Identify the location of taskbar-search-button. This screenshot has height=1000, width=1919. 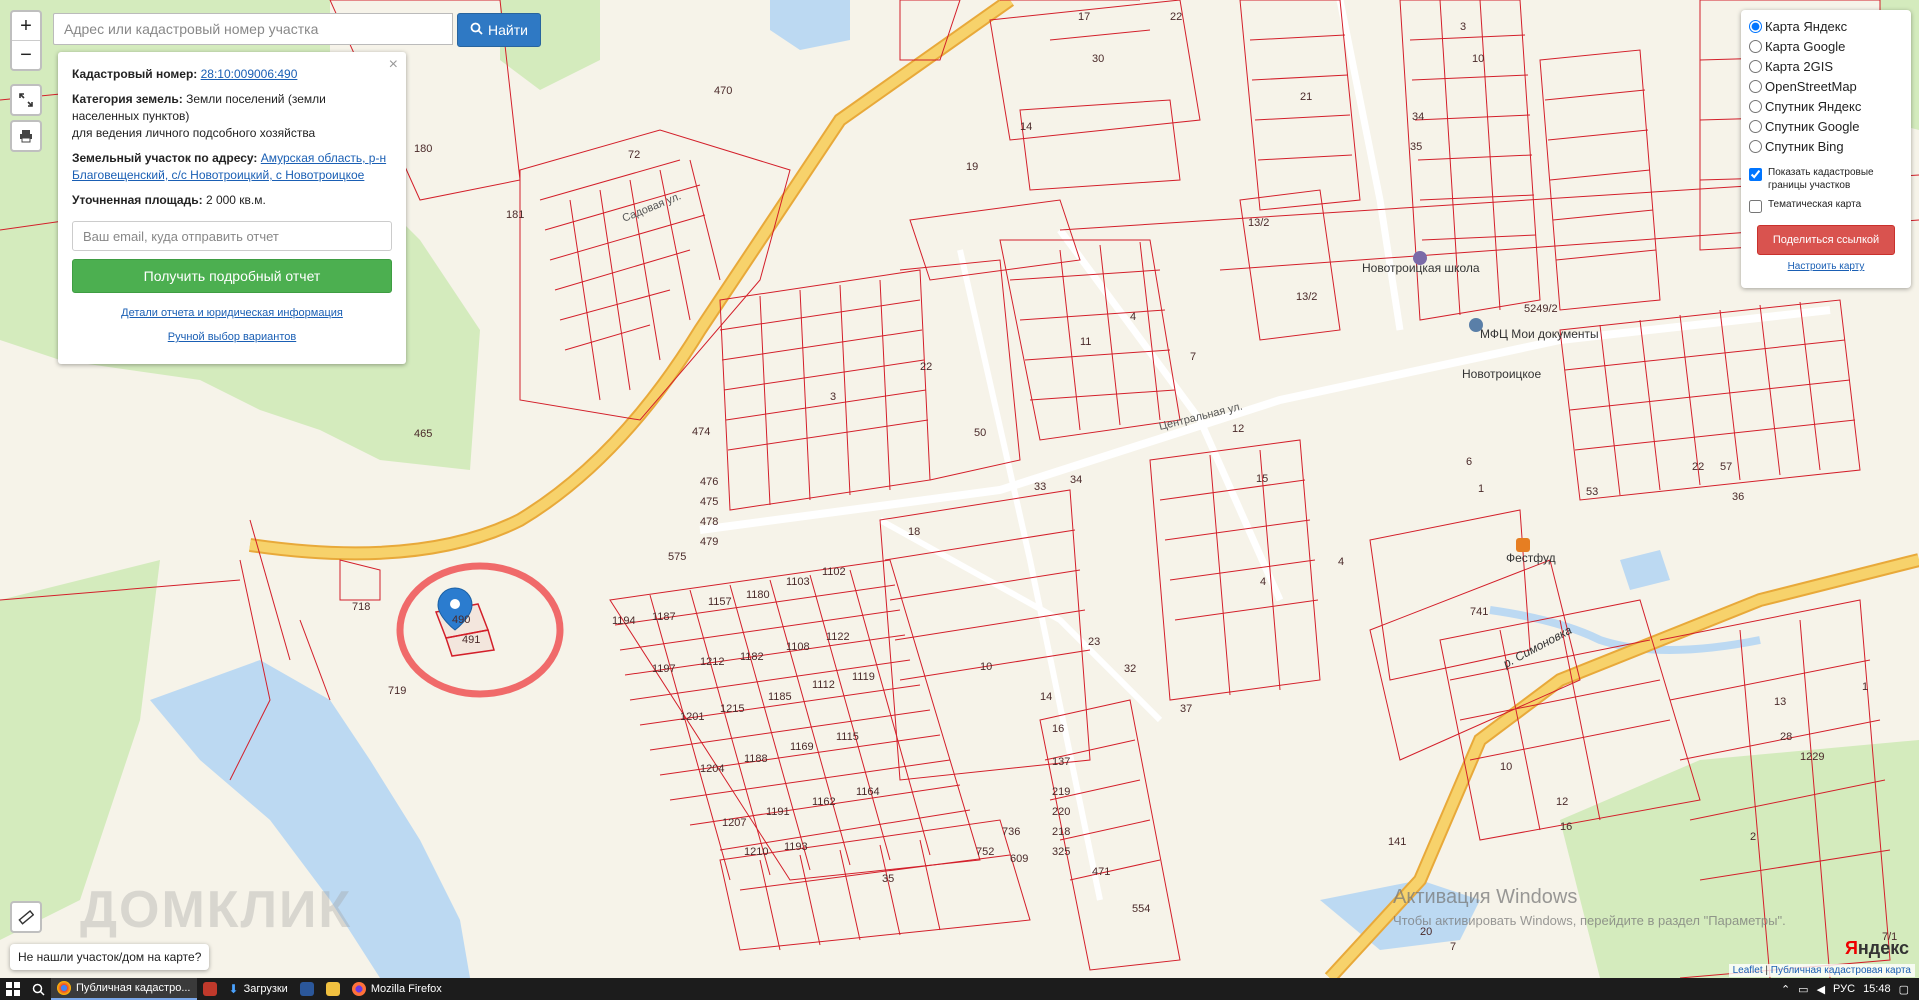
(38, 989).